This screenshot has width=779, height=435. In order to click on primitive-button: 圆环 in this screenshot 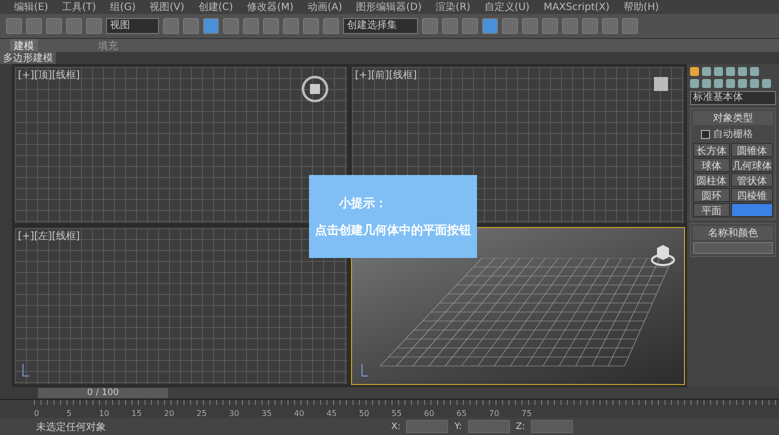, I will do `click(711, 195)`.